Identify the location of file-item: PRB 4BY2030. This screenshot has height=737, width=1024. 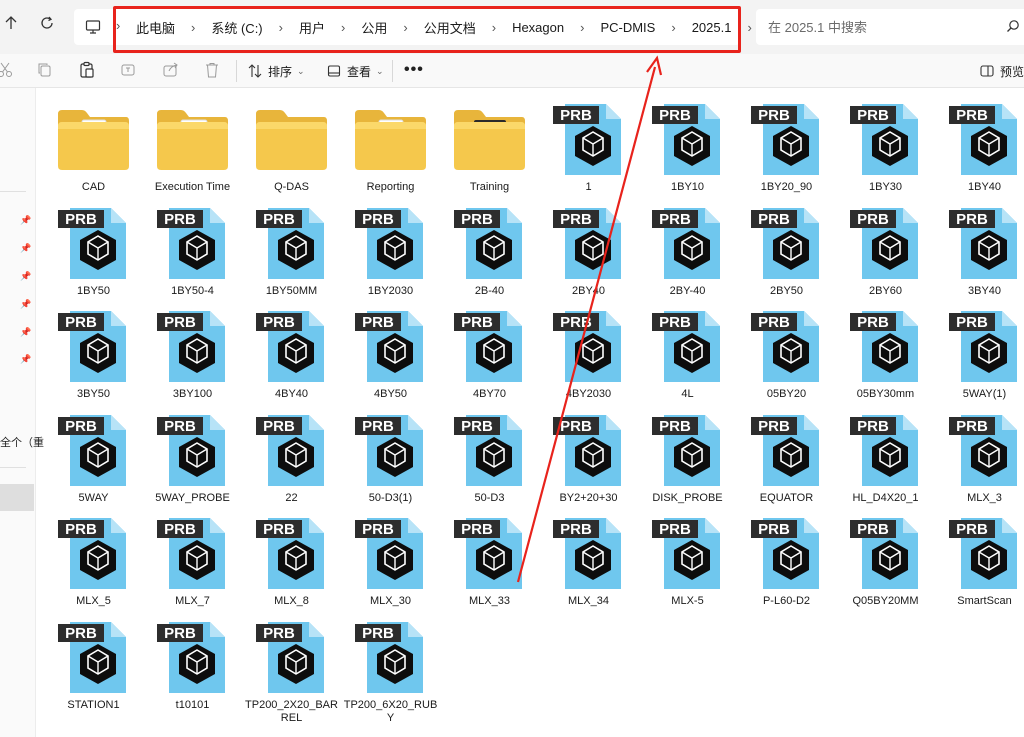
(588, 356).